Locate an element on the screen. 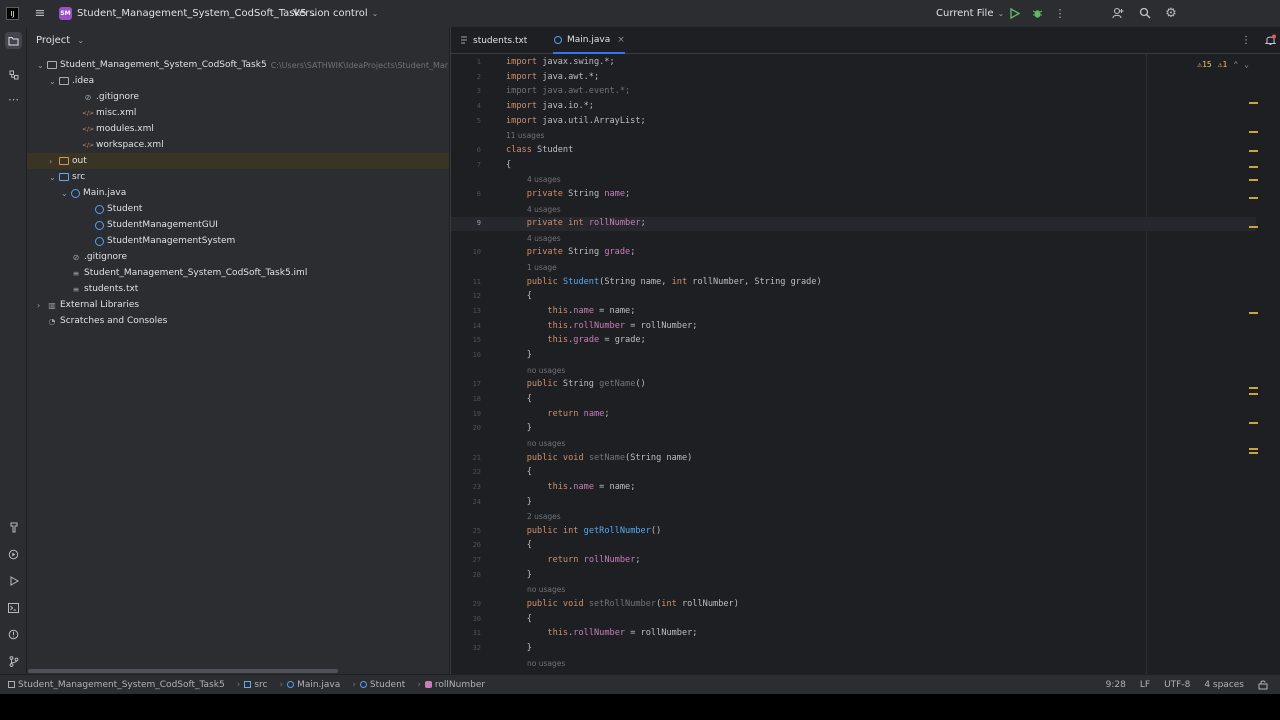  tree-item: ⌄ Main.java is located at coordinates (238, 193).